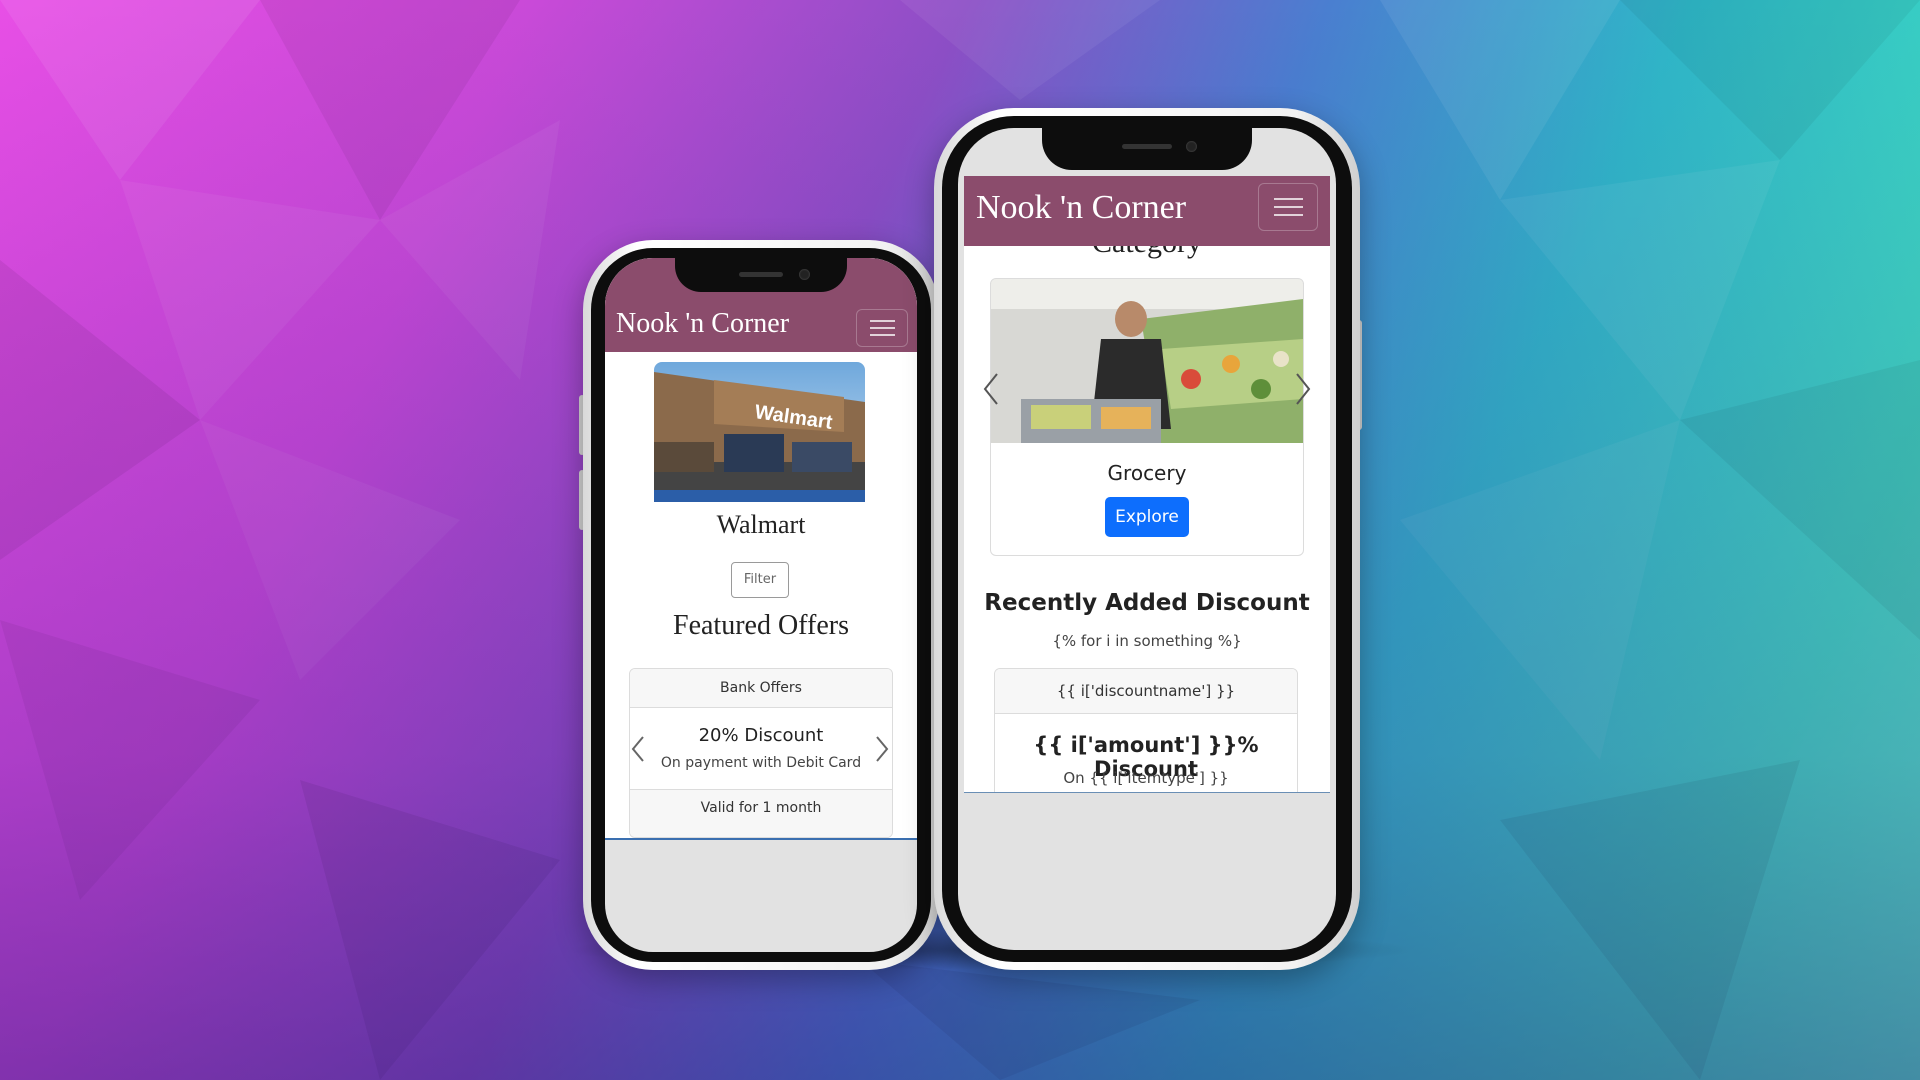 The image size is (1920, 1080). What do you see at coordinates (1147, 641) in the screenshot?
I see `template-loop-text: {% for i in something %}` at bounding box center [1147, 641].